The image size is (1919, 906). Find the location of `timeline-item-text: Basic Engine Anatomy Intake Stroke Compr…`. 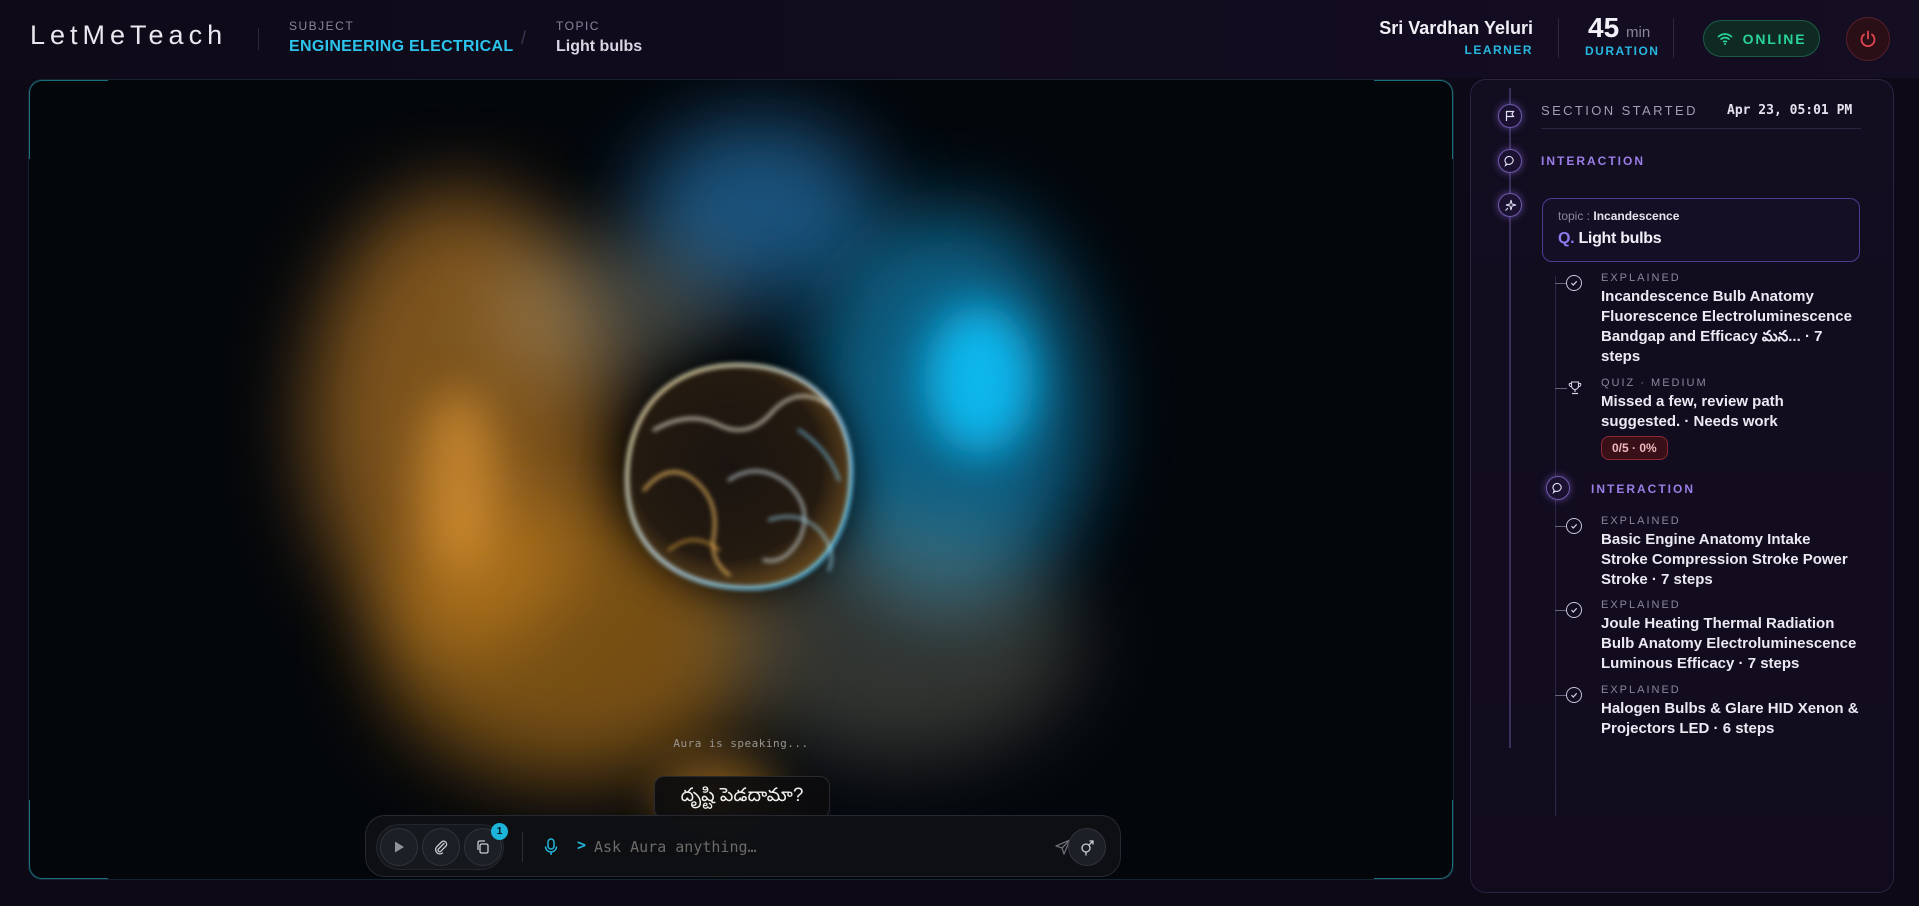

timeline-item-text: Basic Engine Anatomy Intake Stroke Compr… is located at coordinates (1730, 560).